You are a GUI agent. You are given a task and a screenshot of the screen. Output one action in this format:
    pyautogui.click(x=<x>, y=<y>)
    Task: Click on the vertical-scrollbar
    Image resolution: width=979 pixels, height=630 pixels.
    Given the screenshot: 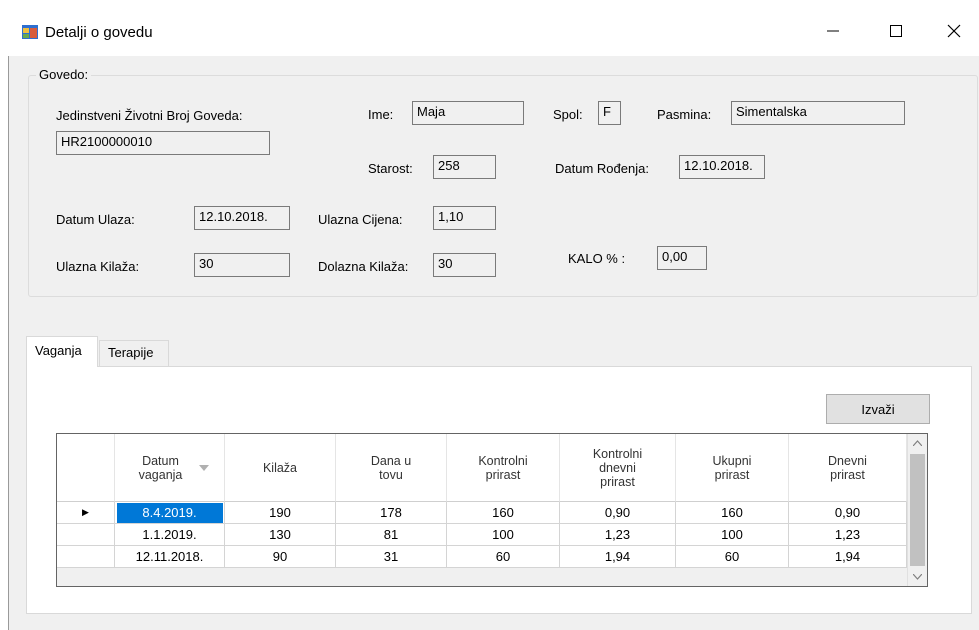 What is the action you would take?
    pyautogui.click(x=917, y=510)
    